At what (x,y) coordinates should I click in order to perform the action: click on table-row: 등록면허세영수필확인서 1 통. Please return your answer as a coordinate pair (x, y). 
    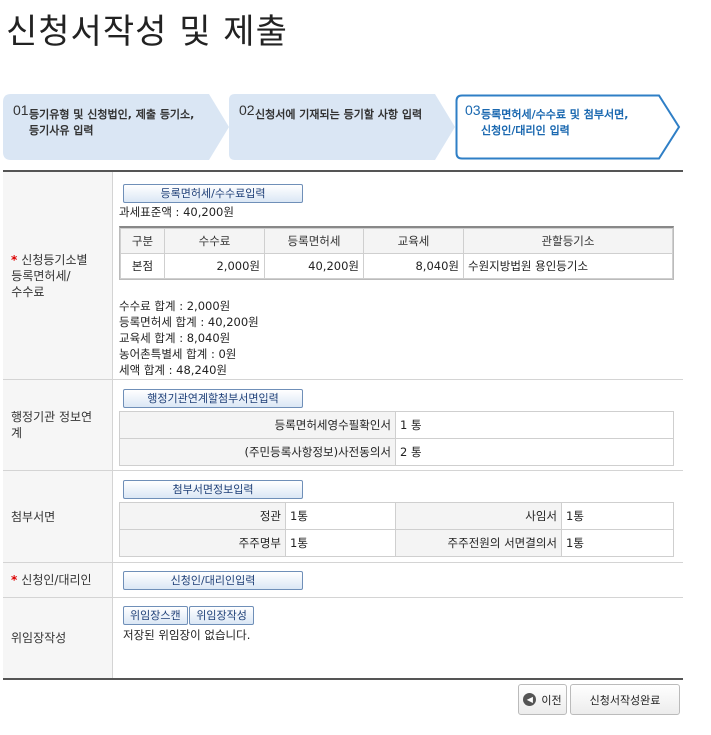
    Looking at the image, I should click on (396, 425).